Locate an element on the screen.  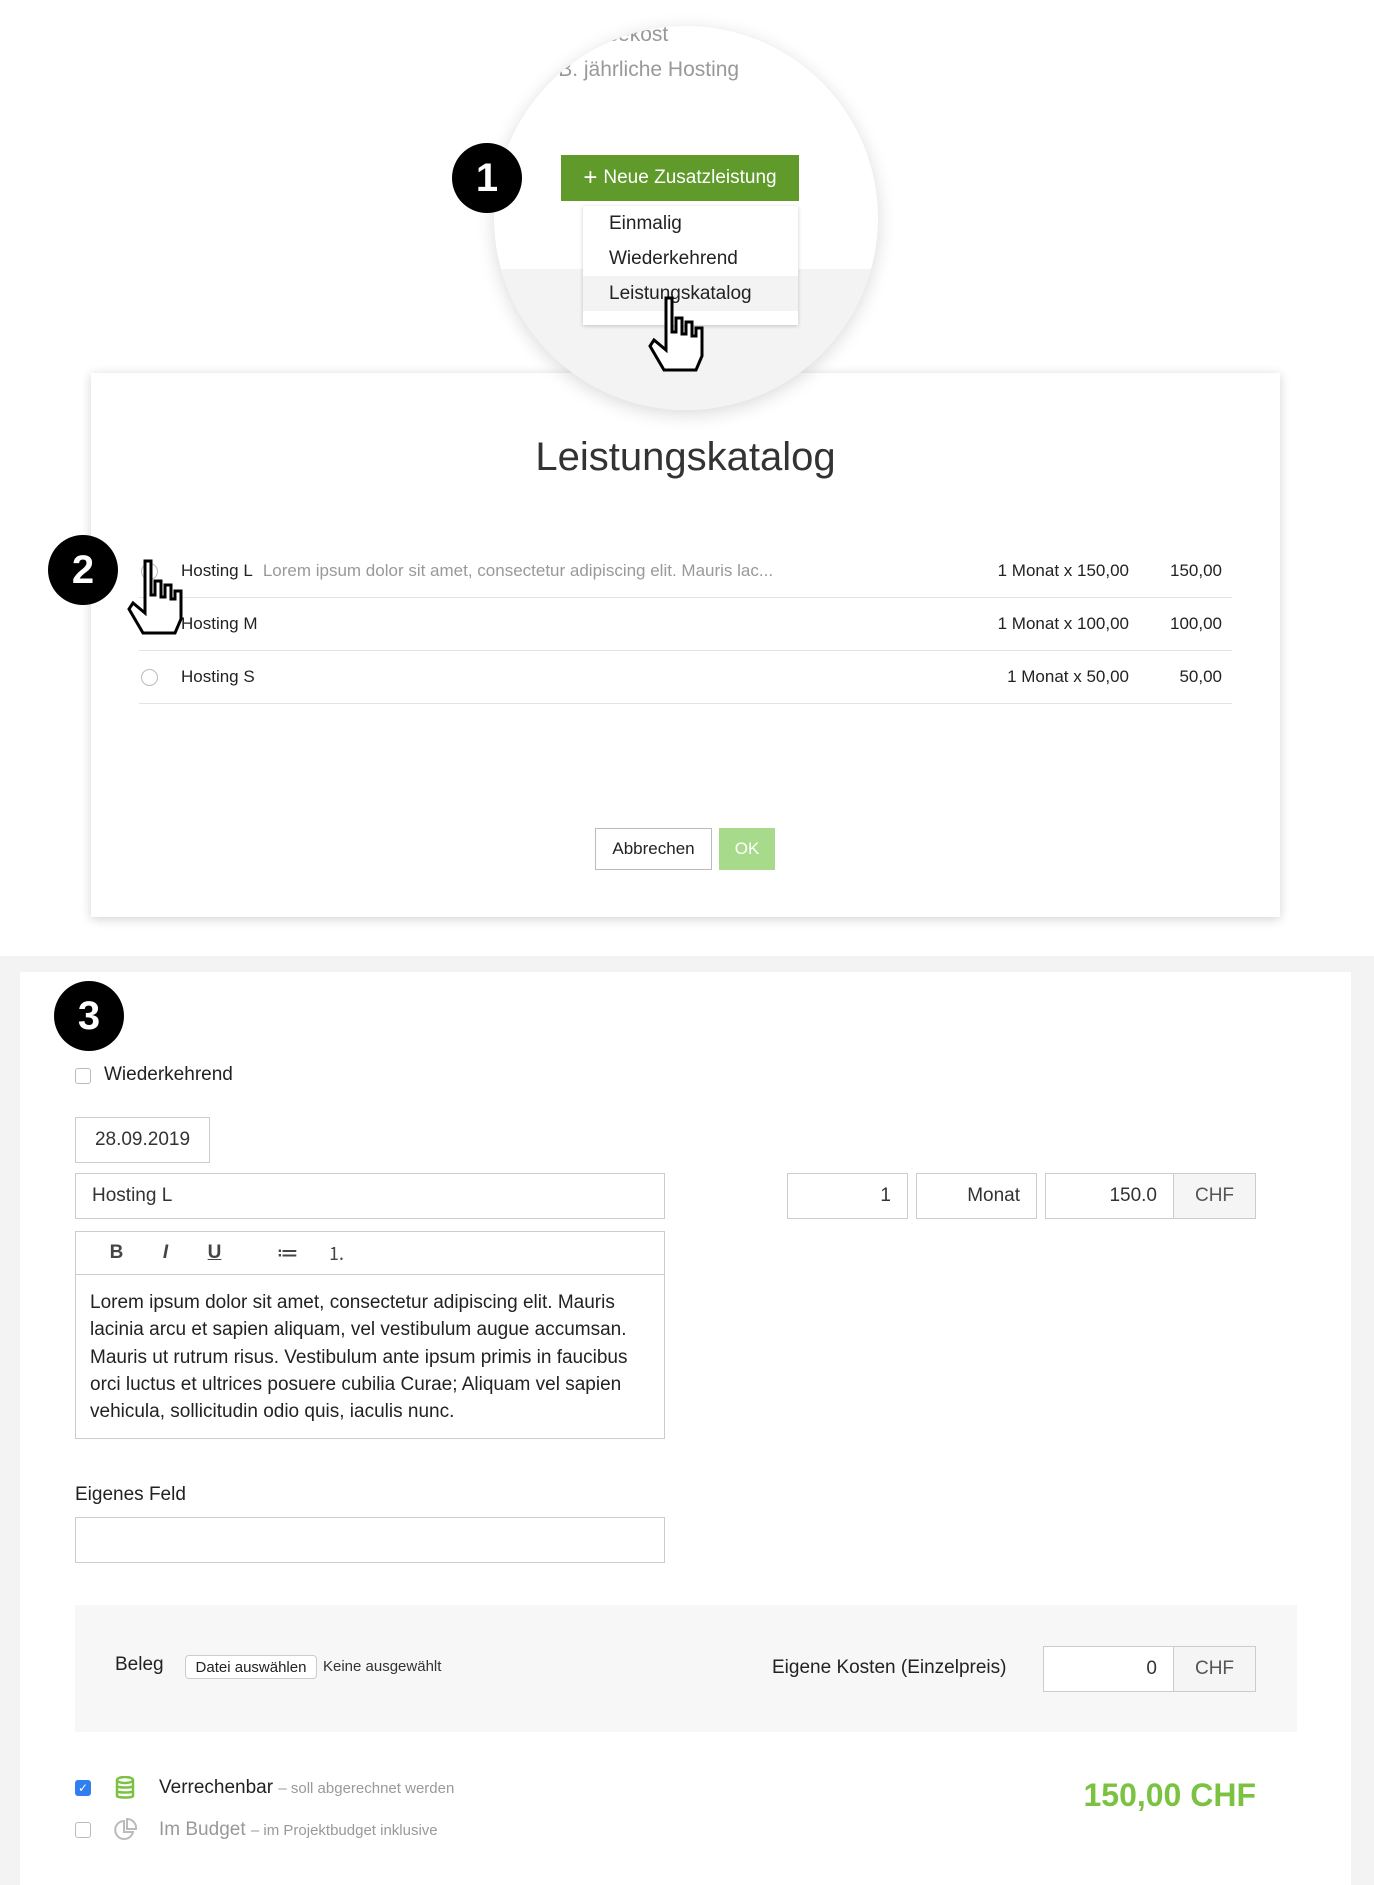
row-total: 100,00 is located at coordinates (1196, 623).